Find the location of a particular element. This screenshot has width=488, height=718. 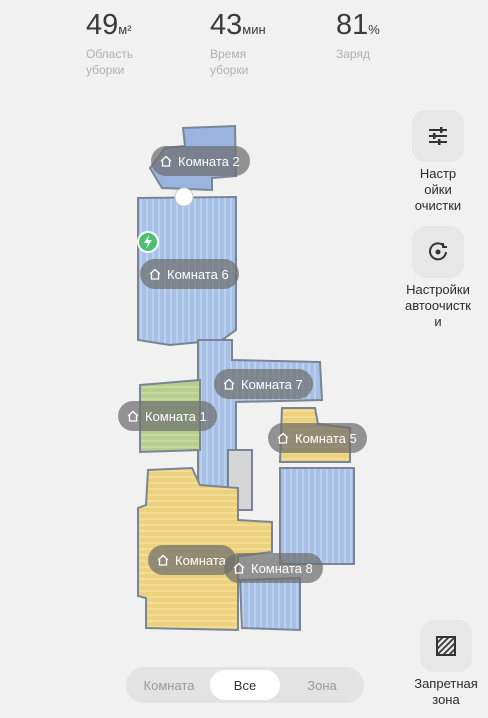

charging-dock-icon is located at coordinates (148, 242).